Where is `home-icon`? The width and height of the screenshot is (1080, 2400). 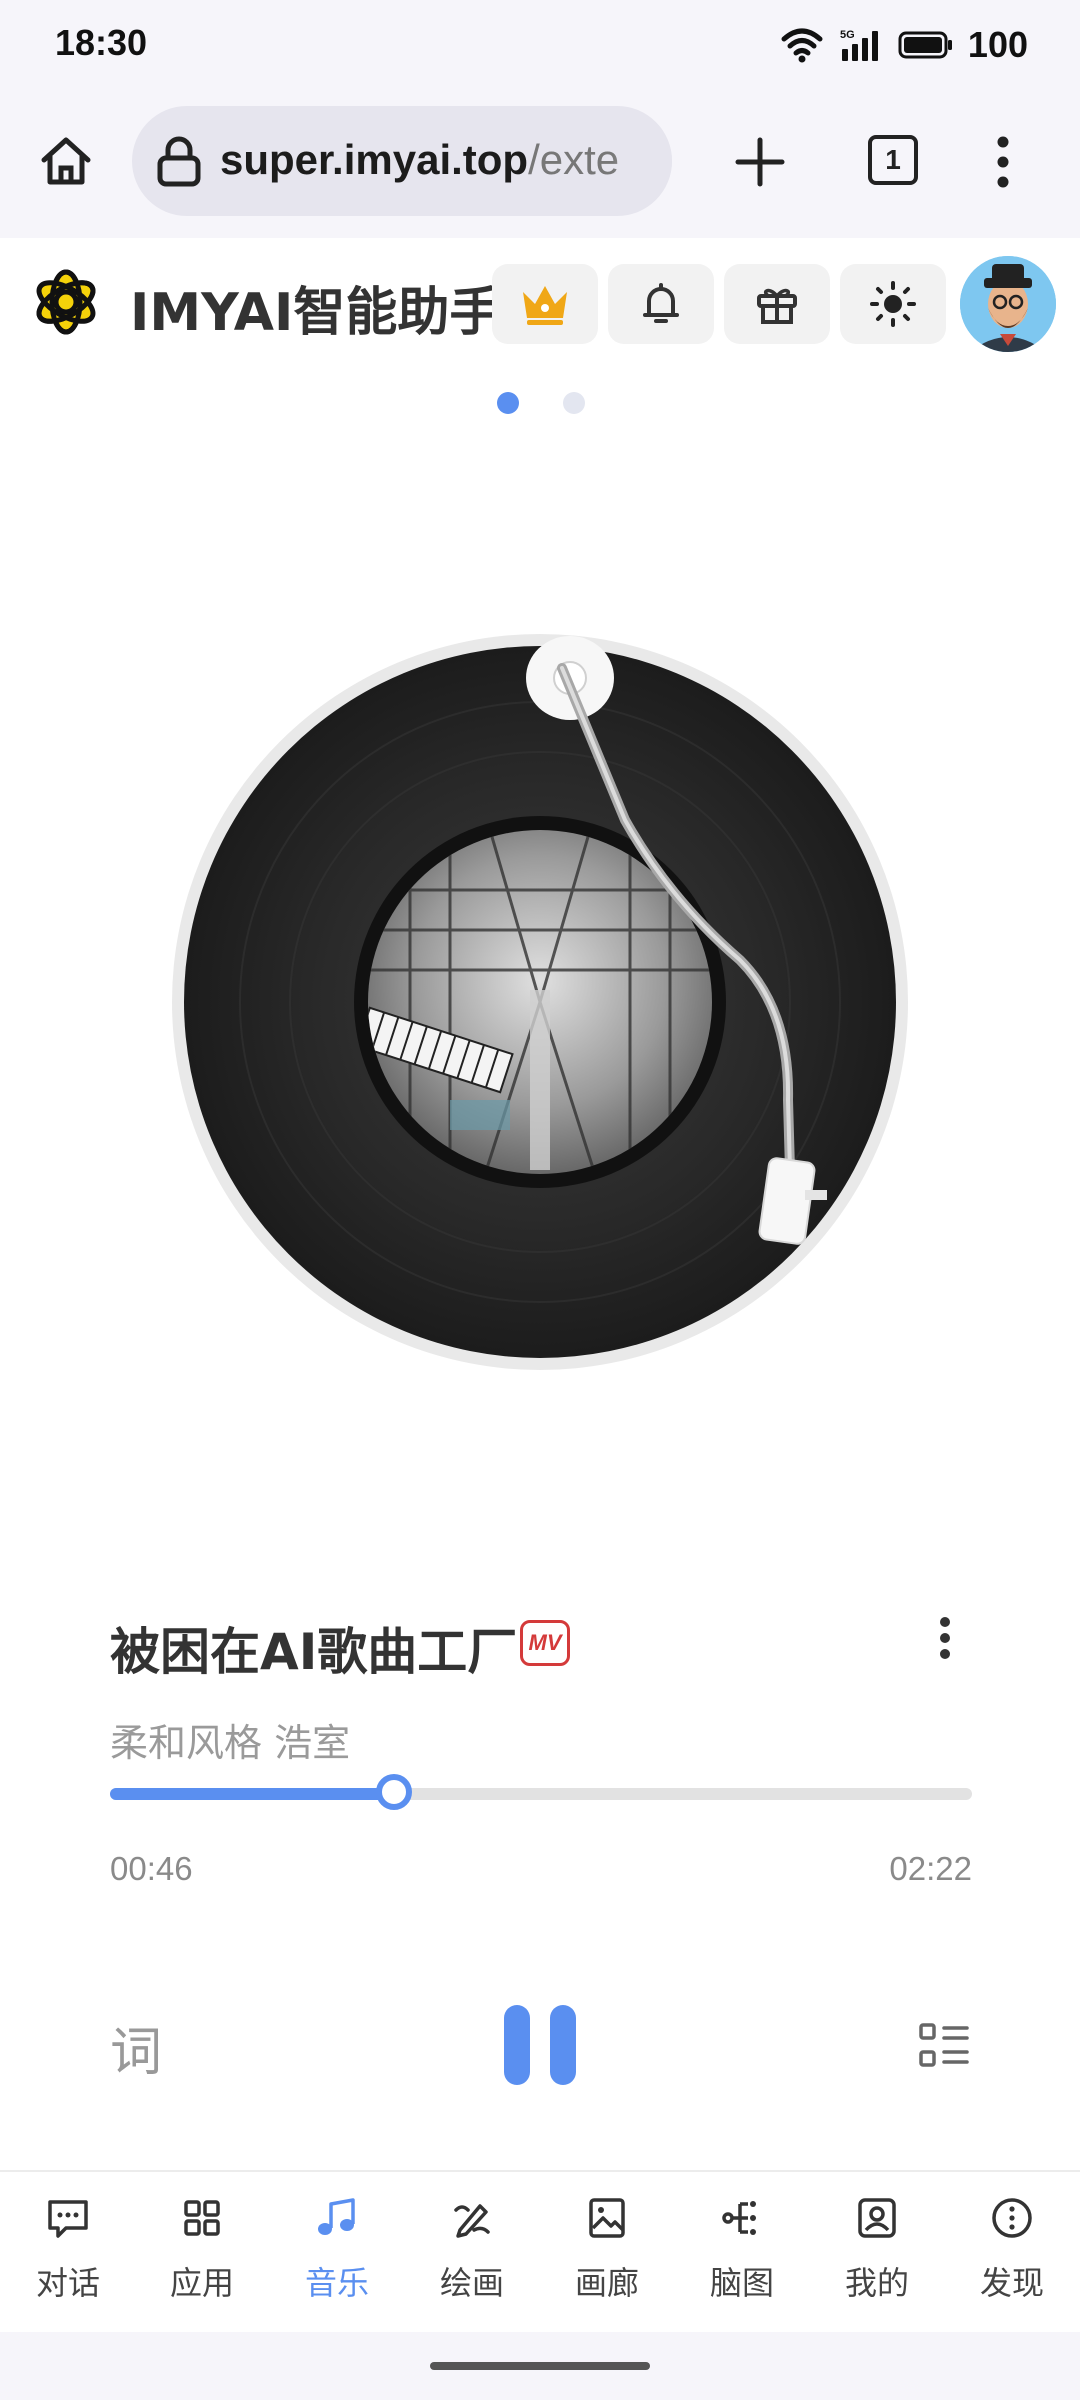
home-icon is located at coordinates (66, 162).